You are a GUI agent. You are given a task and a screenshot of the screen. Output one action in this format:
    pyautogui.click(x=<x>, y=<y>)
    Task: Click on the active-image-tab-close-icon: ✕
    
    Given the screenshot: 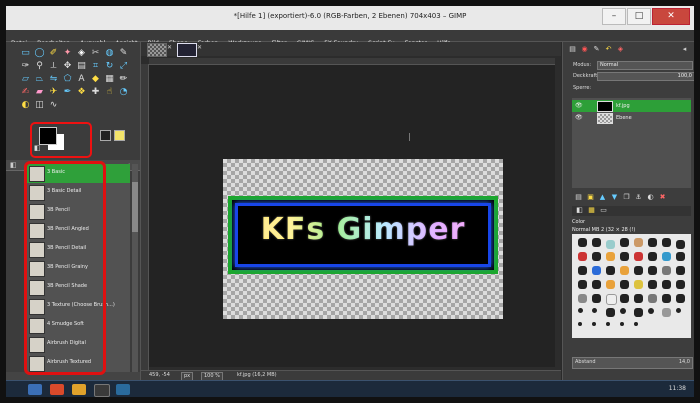 What is the action you would take?
    pyautogui.click(x=199, y=47)
    